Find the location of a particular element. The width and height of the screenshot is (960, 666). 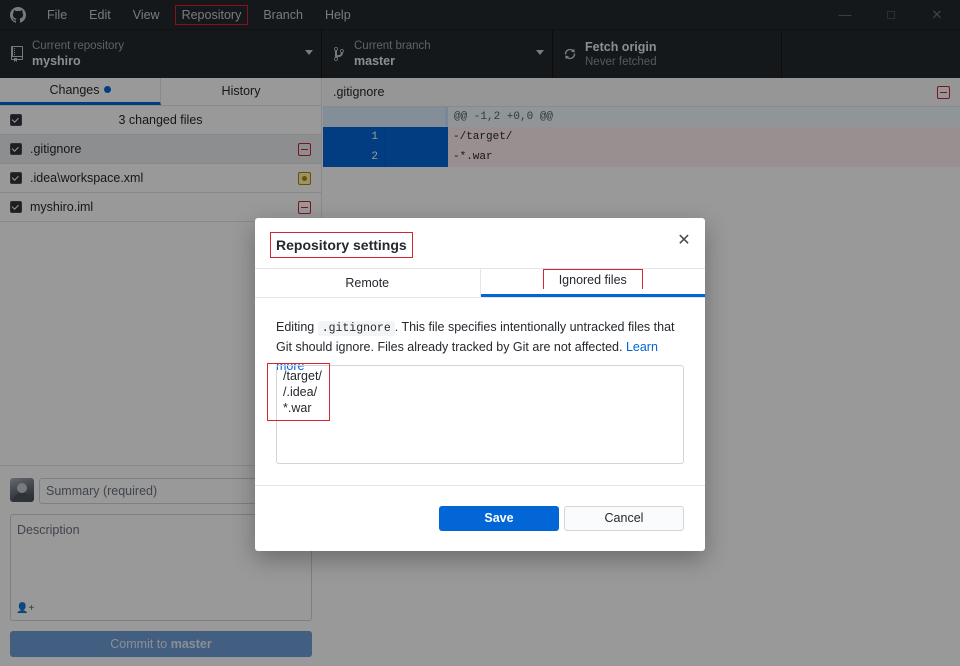

tab-ignored-files-label: Ignored files is located at coordinates (592, 279).